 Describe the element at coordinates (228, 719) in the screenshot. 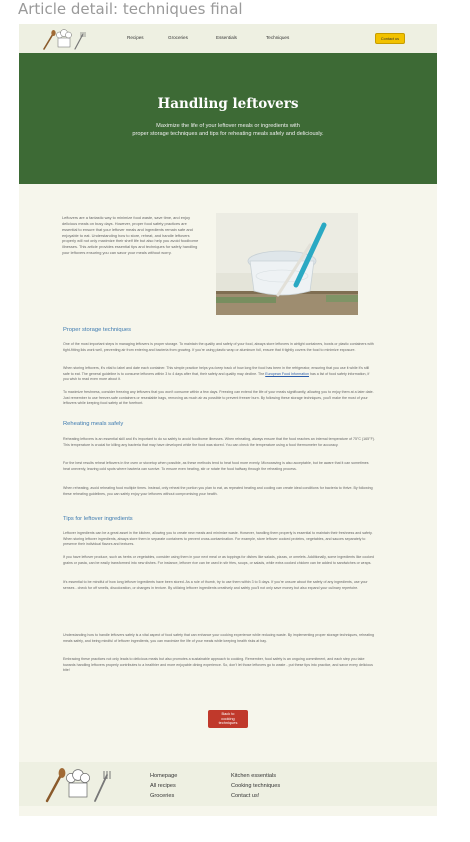

I see `back-to-techniques-button: Back to cooking techniques` at that location.